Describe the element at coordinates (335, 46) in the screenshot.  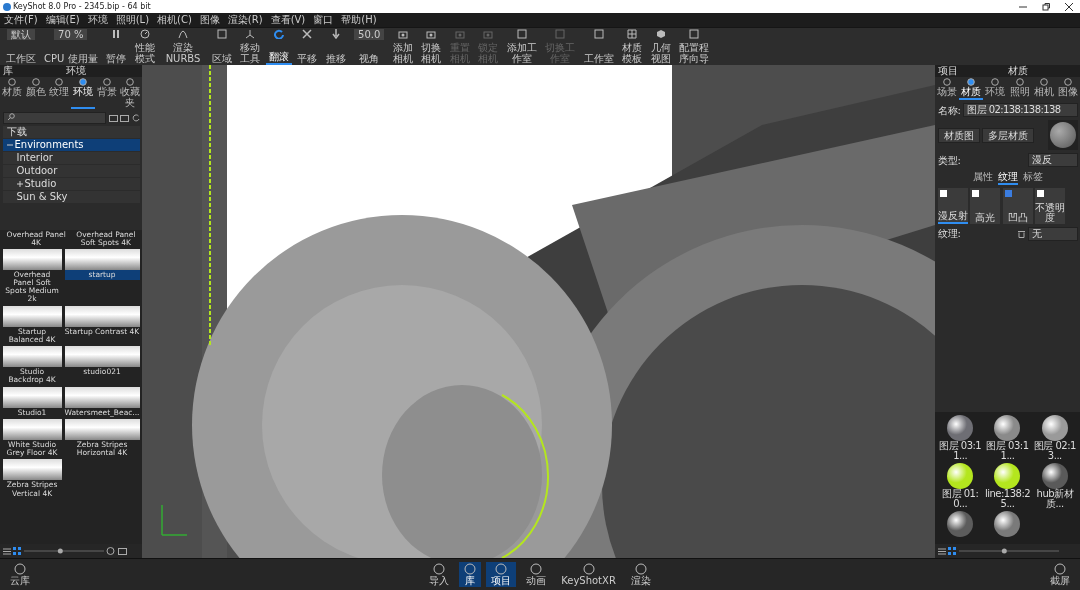
I see `toolbar-button: 推移` at that location.